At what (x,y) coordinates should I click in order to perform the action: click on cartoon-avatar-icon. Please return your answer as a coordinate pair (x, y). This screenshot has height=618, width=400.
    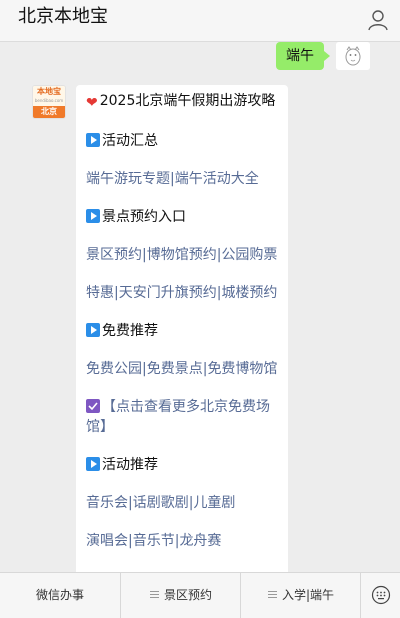
    Looking at the image, I should click on (353, 56).